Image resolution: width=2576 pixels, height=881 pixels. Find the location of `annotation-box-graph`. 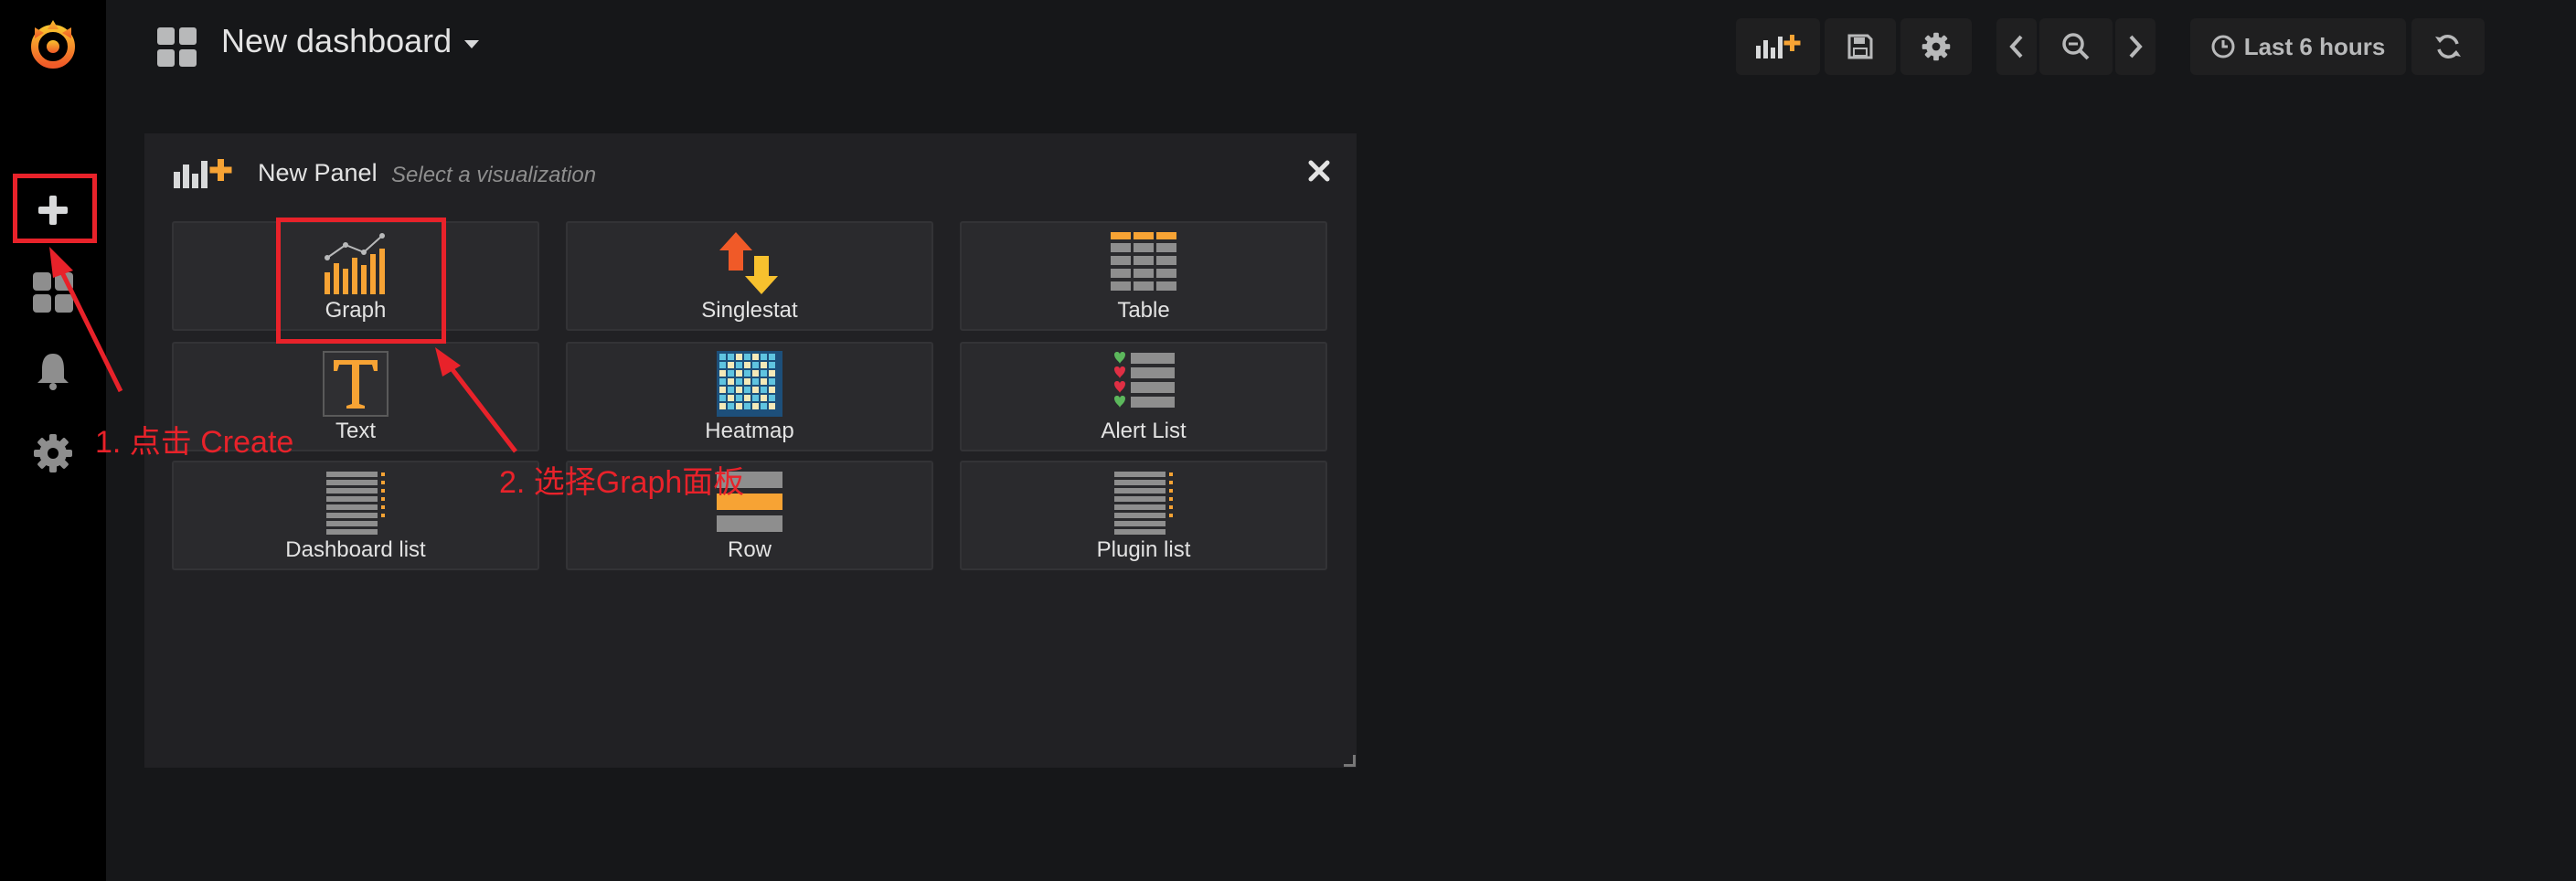

annotation-box-graph is located at coordinates (361, 281).